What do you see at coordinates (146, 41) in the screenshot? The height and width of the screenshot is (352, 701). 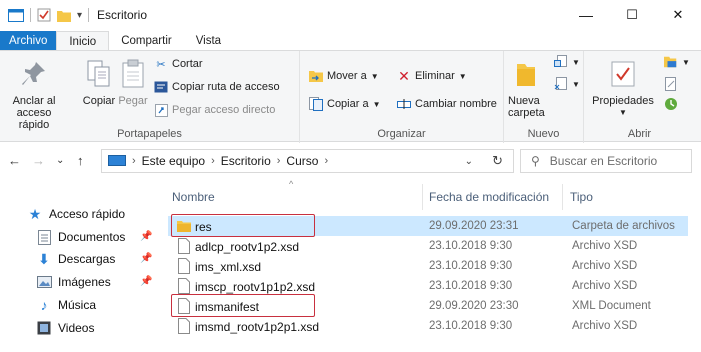 I see `tab-compartir: Compartir` at bounding box center [146, 41].